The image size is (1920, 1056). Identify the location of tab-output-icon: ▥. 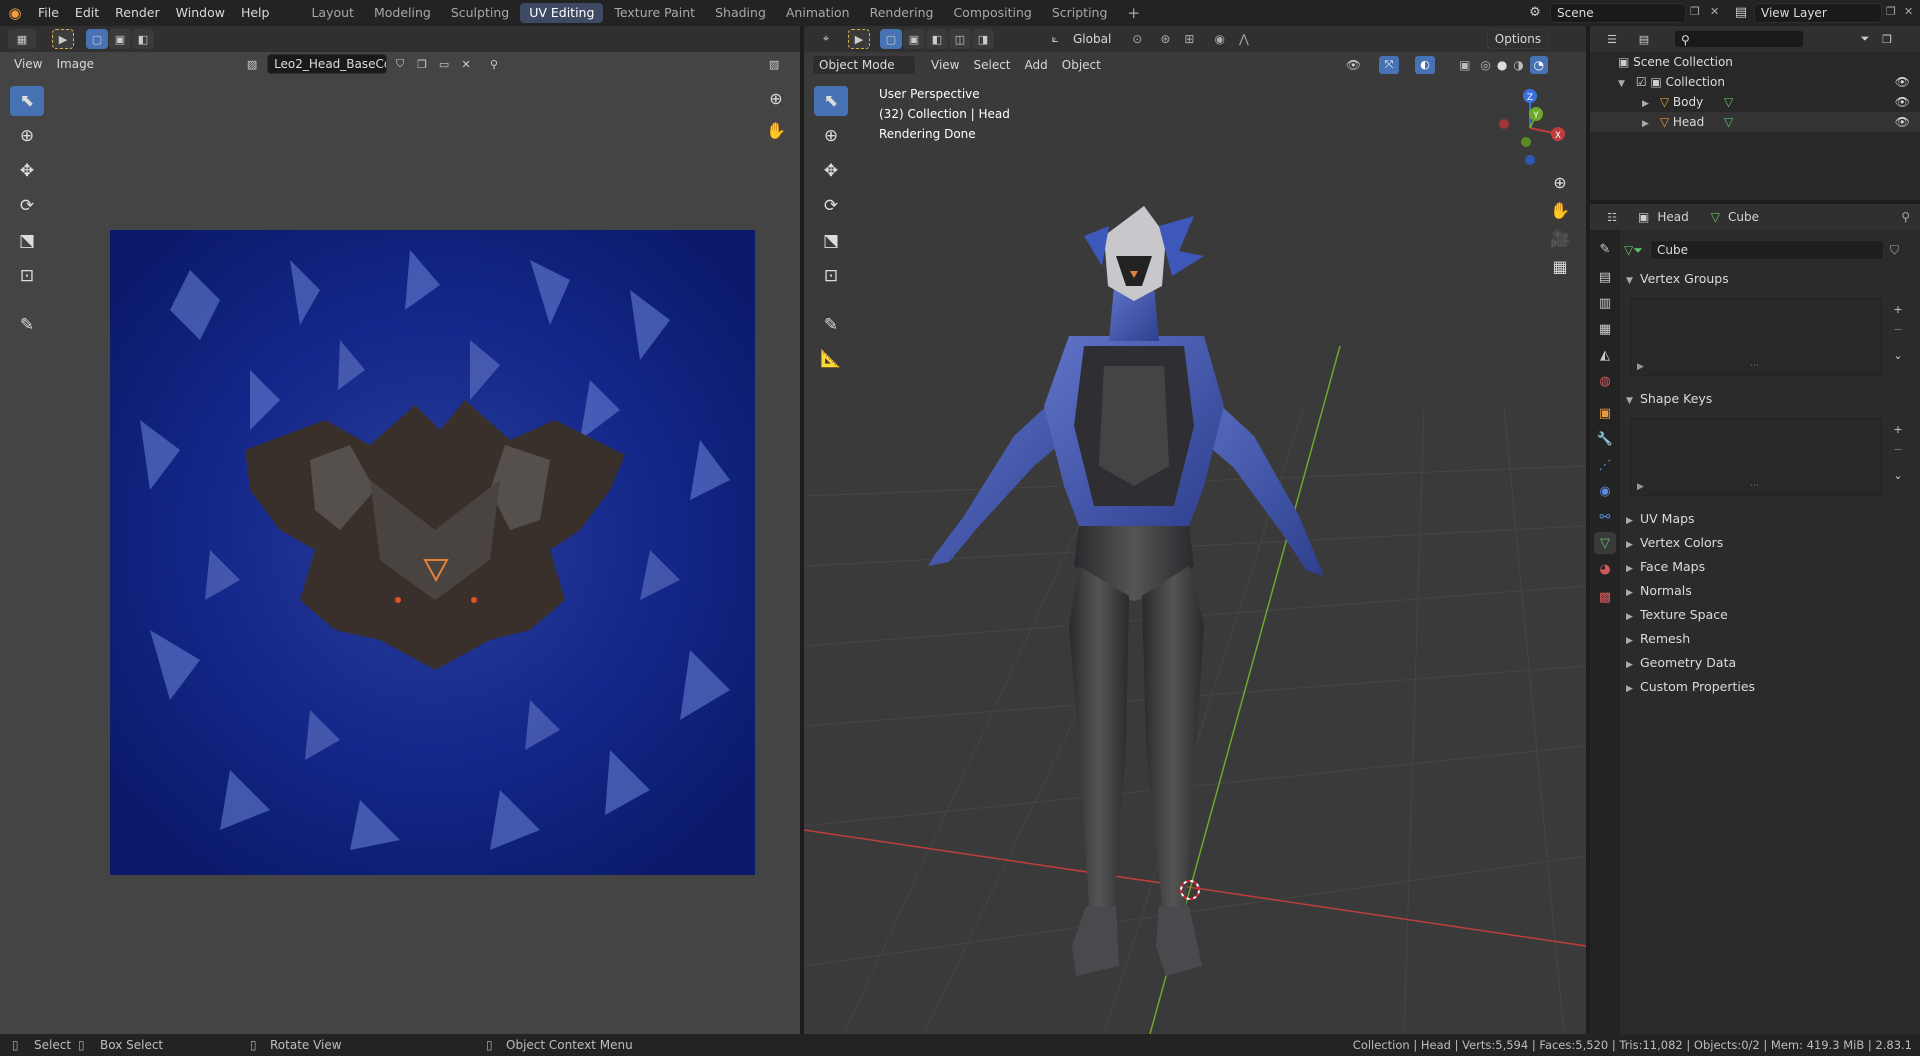
(1605, 303).